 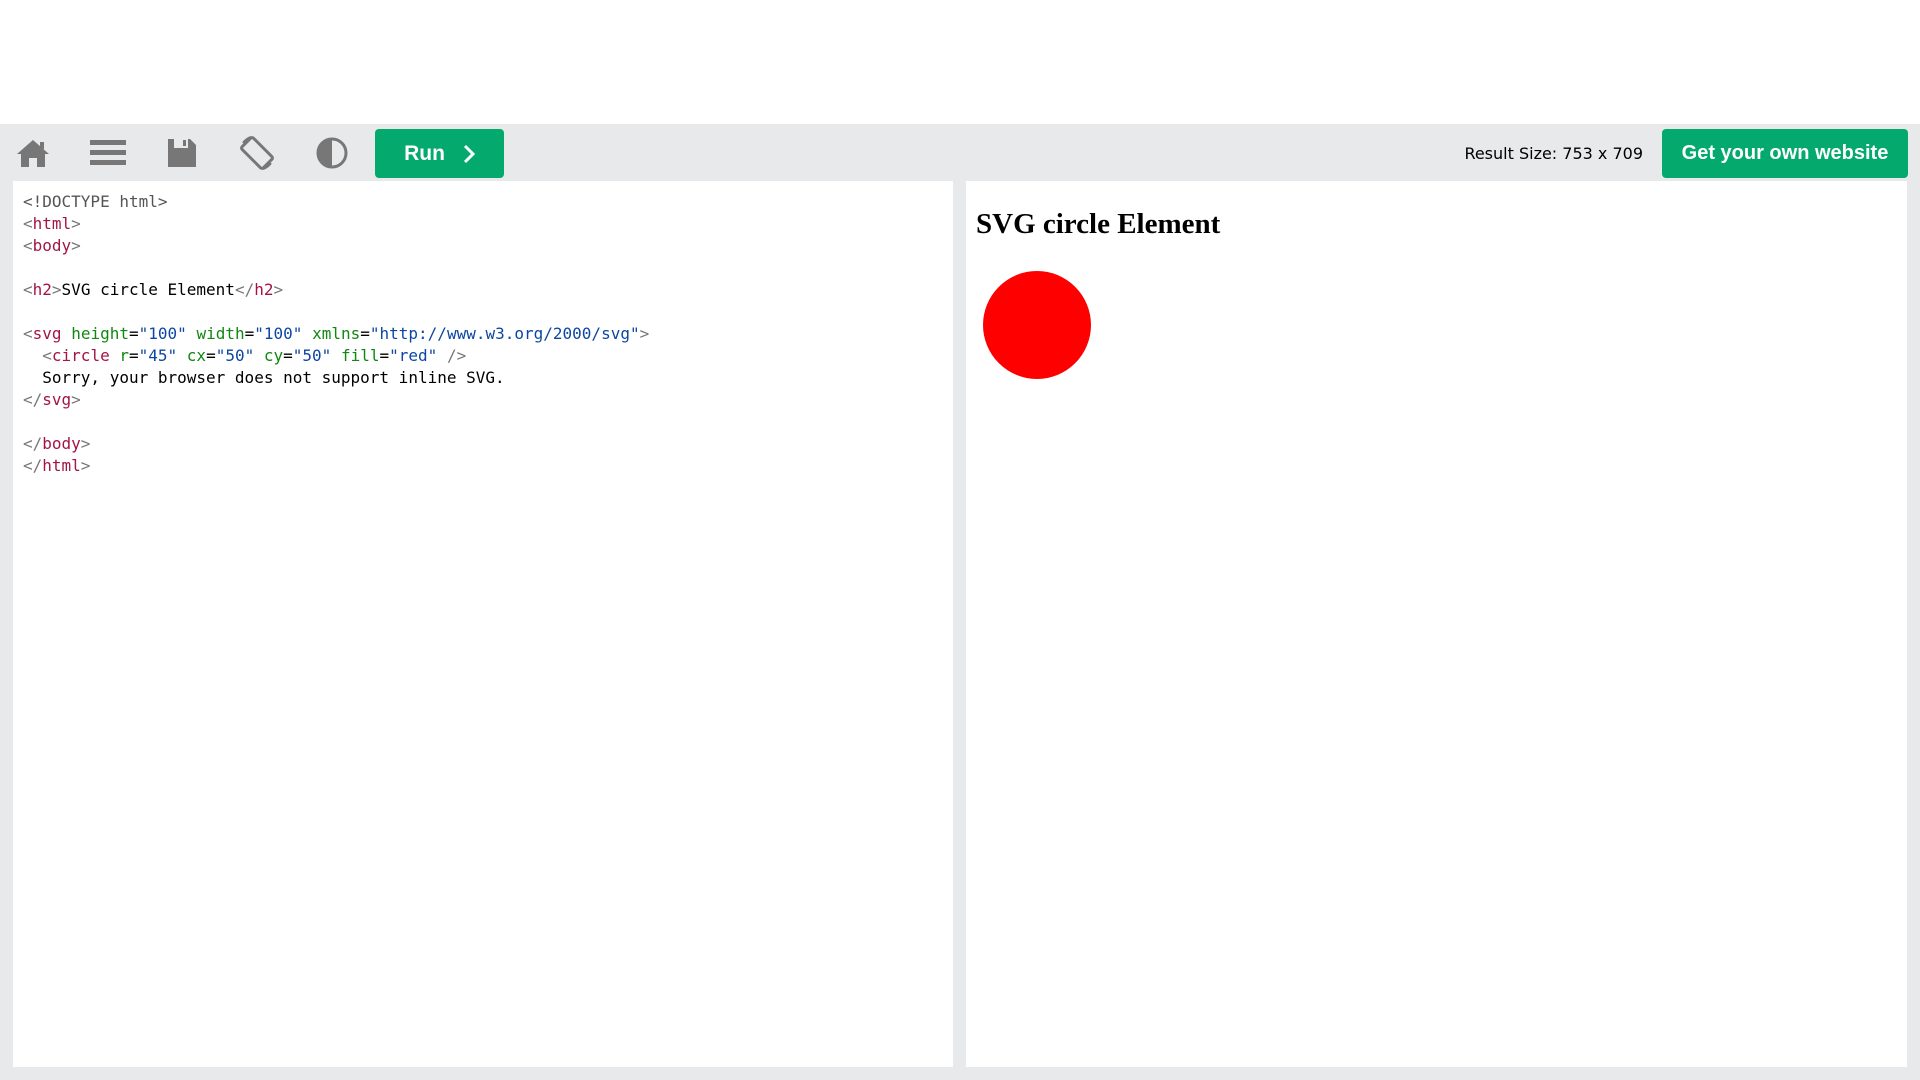 I want to click on rotate-icon, so click(x=257, y=153).